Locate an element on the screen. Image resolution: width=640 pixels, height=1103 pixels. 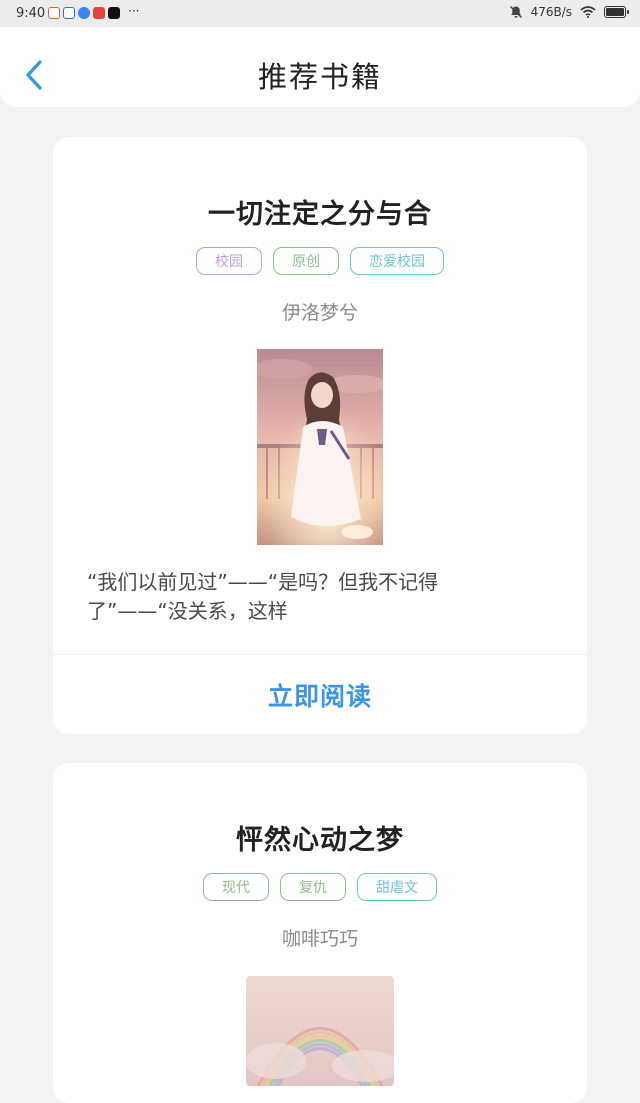
bell-muted-icon is located at coordinates (515, 12).